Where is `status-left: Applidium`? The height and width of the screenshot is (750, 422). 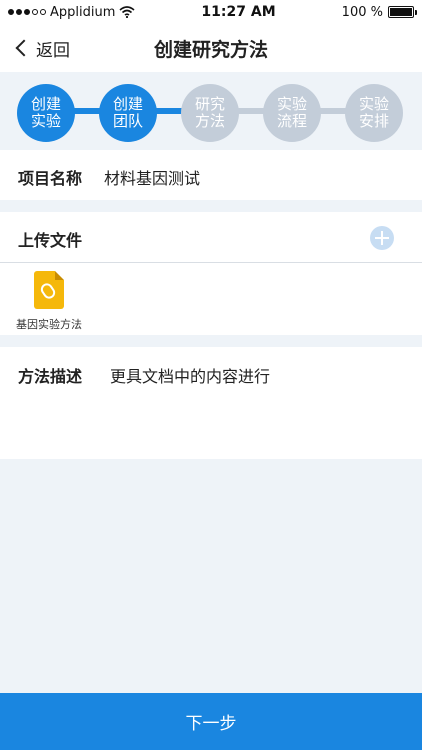
status-left: Applidium is located at coordinates (71, 12).